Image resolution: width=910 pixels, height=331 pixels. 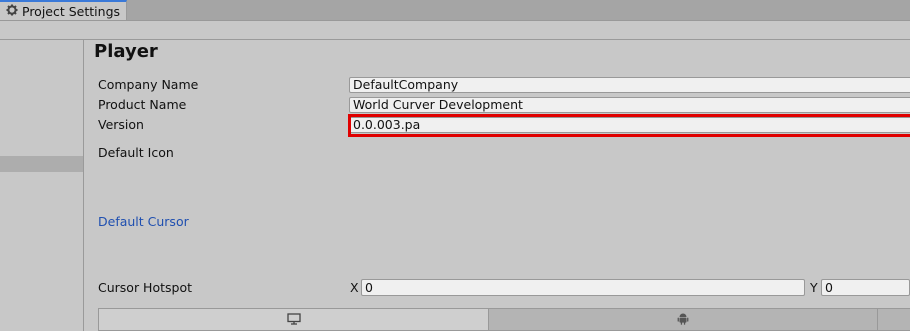 I want to click on company-name-field: DefaultCompany, so click(x=629, y=85).